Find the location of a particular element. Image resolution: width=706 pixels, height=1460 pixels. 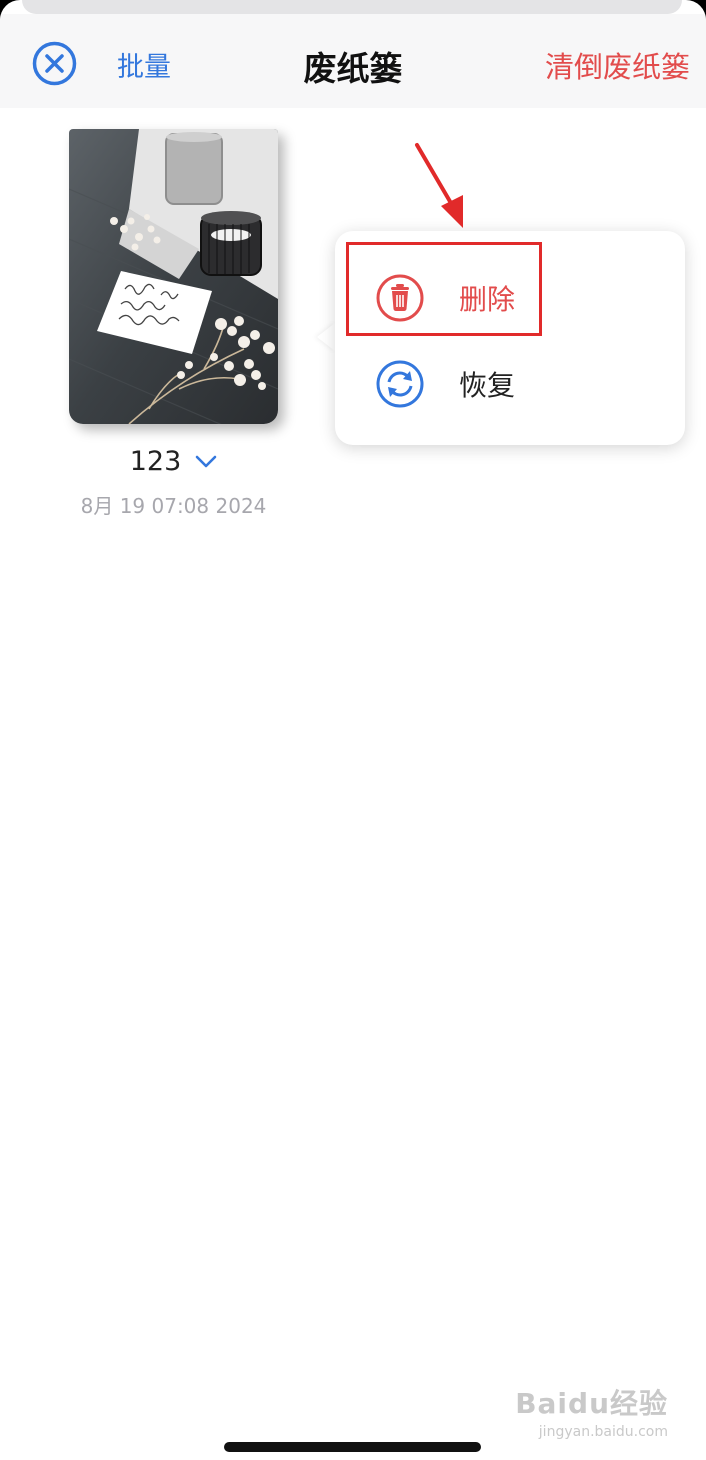

chevron-down-icon is located at coordinates (206, 462).